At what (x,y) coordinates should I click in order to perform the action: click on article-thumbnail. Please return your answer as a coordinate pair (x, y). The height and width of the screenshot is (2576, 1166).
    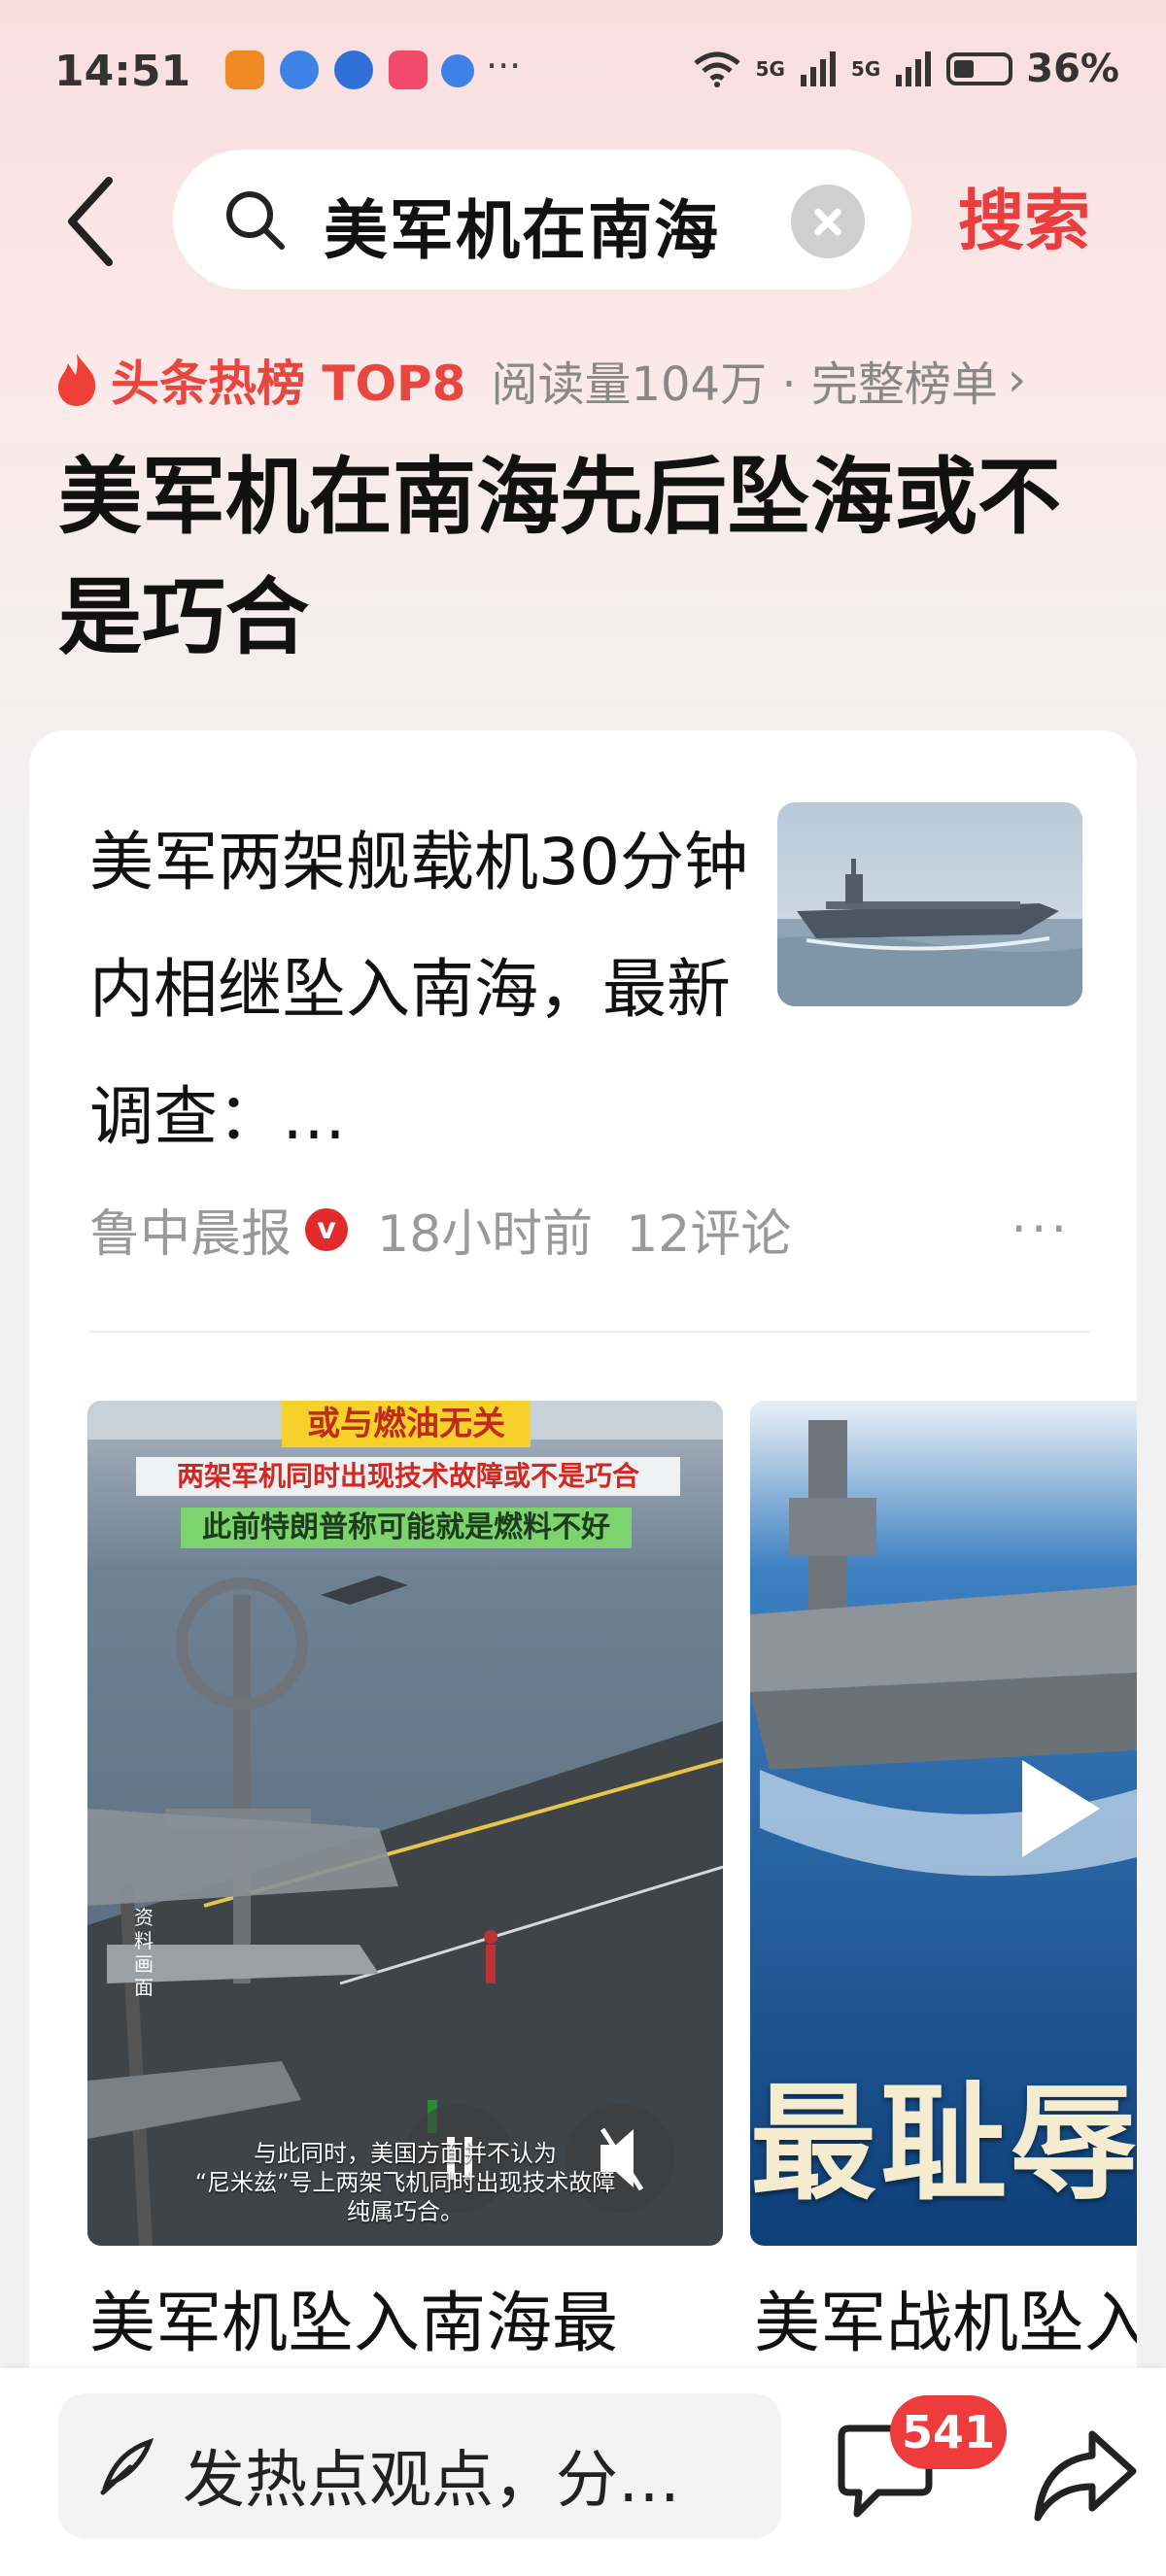
    Looking at the image, I should click on (929, 904).